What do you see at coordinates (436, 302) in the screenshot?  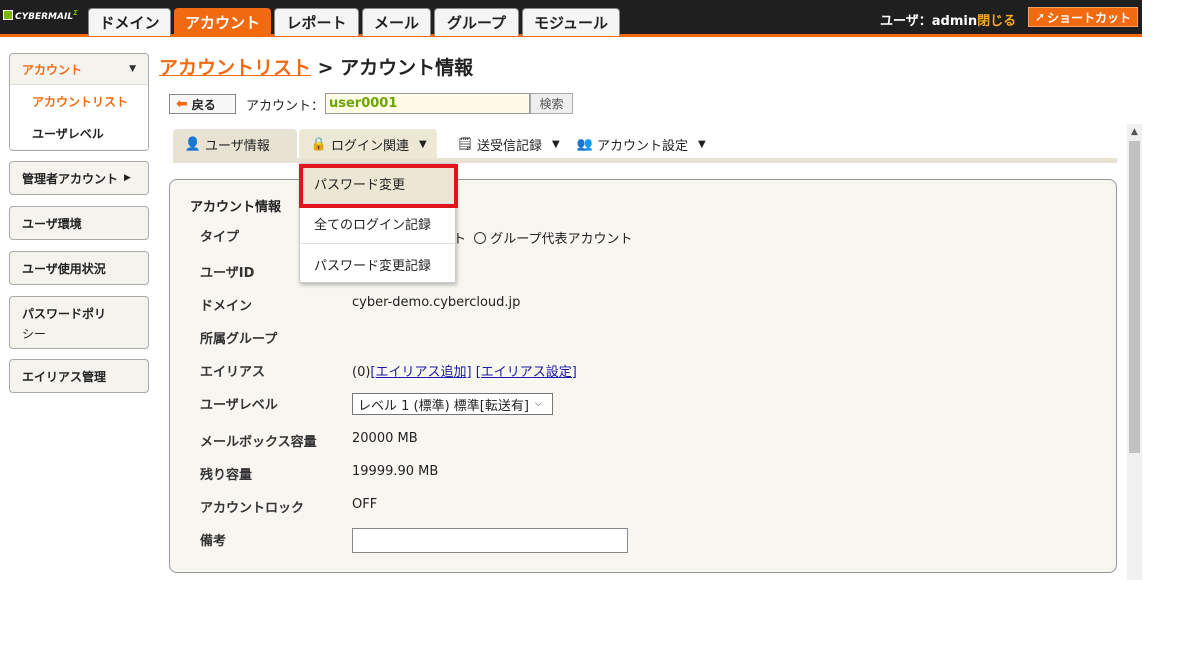 I see `domain-value: cyber-demo.cybercloud.jp` at bounding box center [436, 302].